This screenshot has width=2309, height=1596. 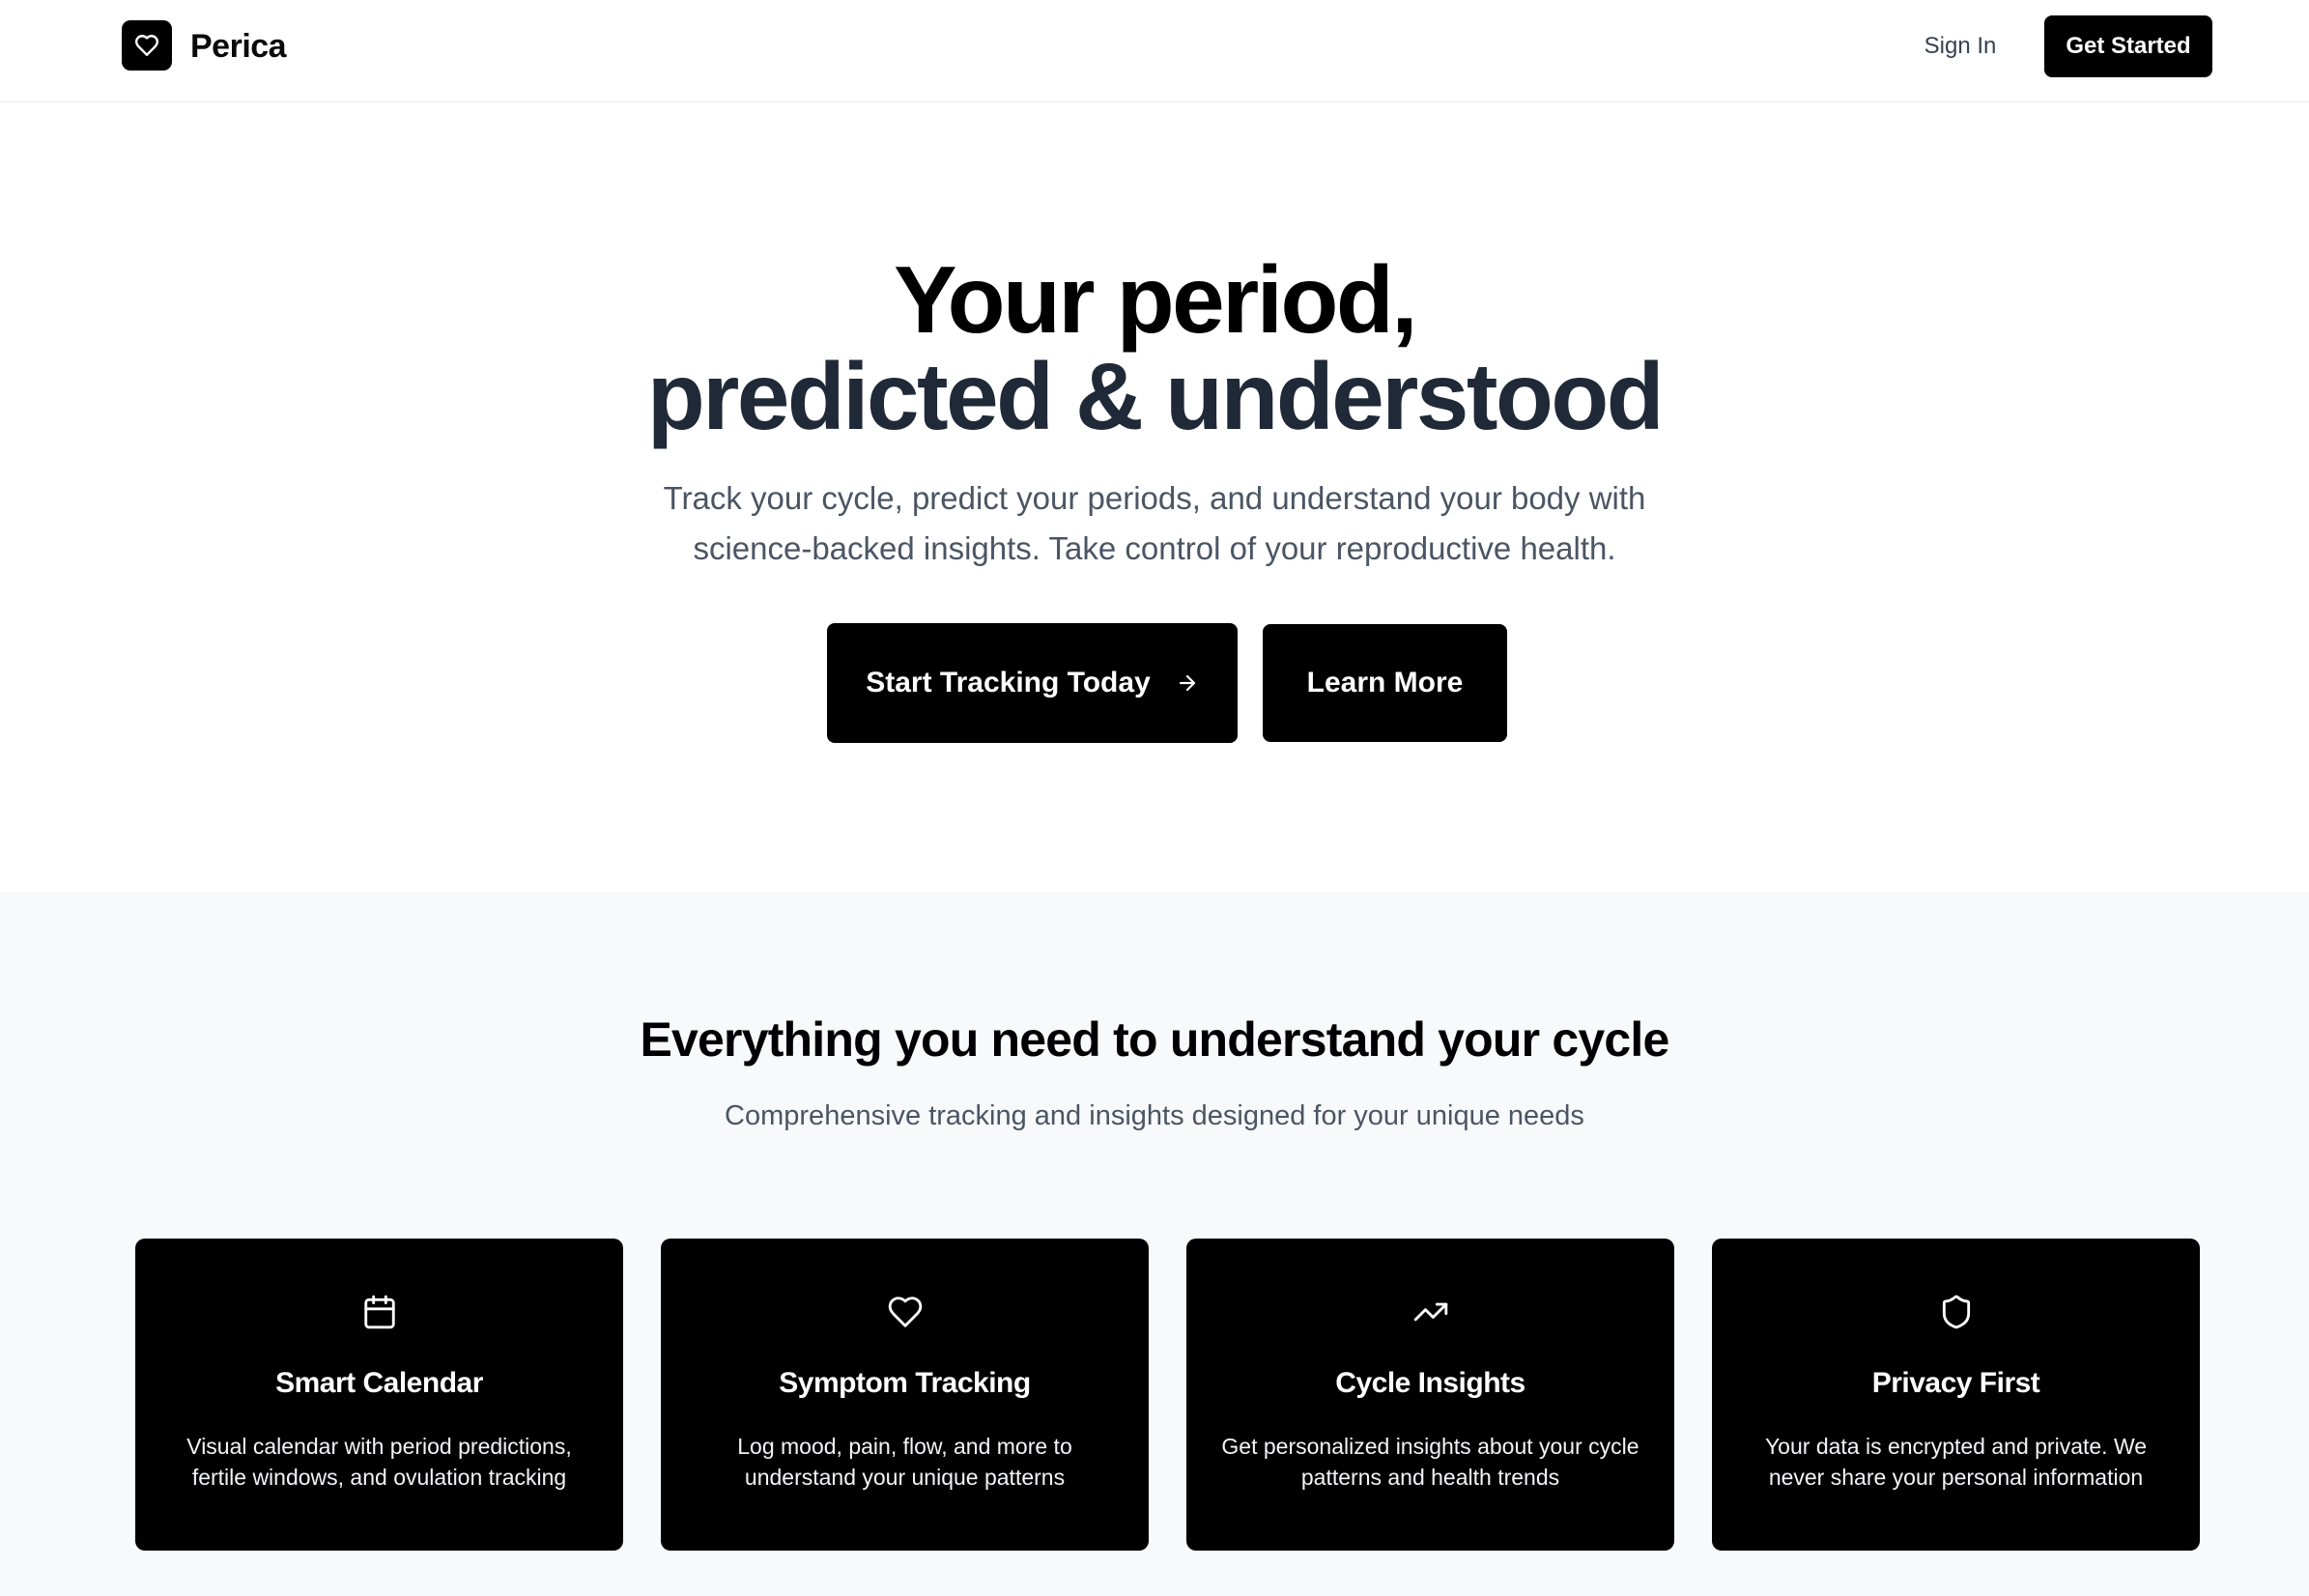 I want to click on feature-card-title: Cycle Insights, so click(x=1430, y=1383).